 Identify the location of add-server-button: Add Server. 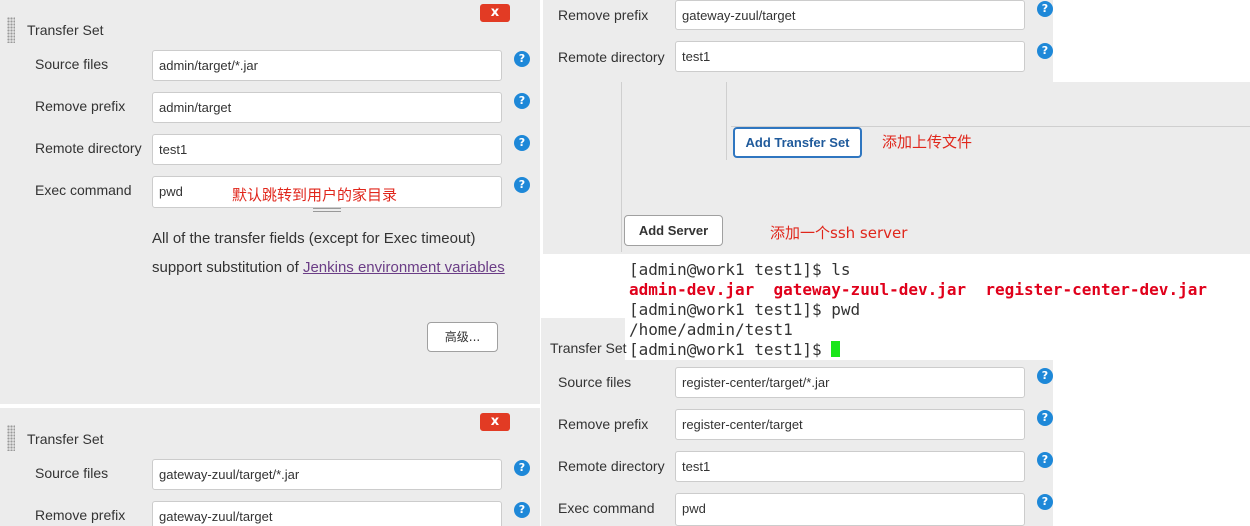
(673, 230).